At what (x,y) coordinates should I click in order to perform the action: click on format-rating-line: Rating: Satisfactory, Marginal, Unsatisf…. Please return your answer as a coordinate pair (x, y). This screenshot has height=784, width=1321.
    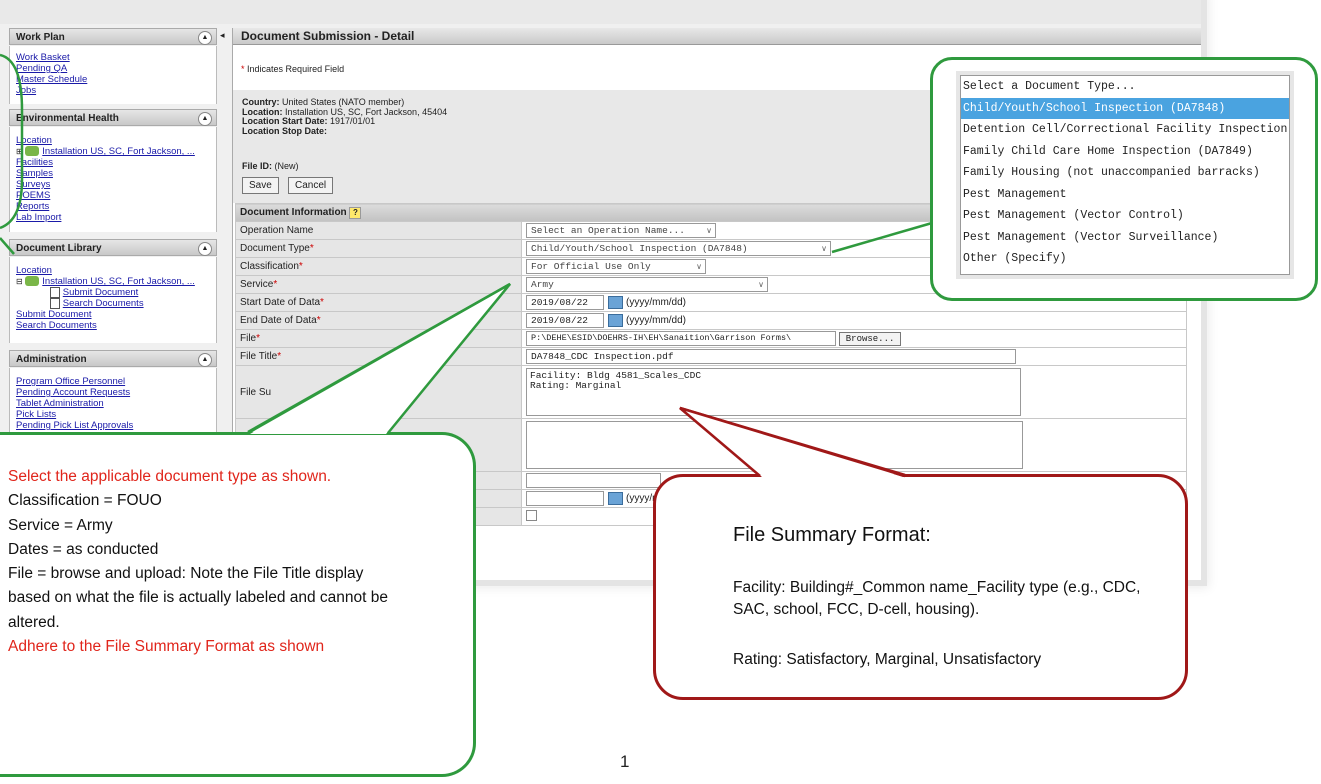
    Looking at the image, I should click on (887, 659).